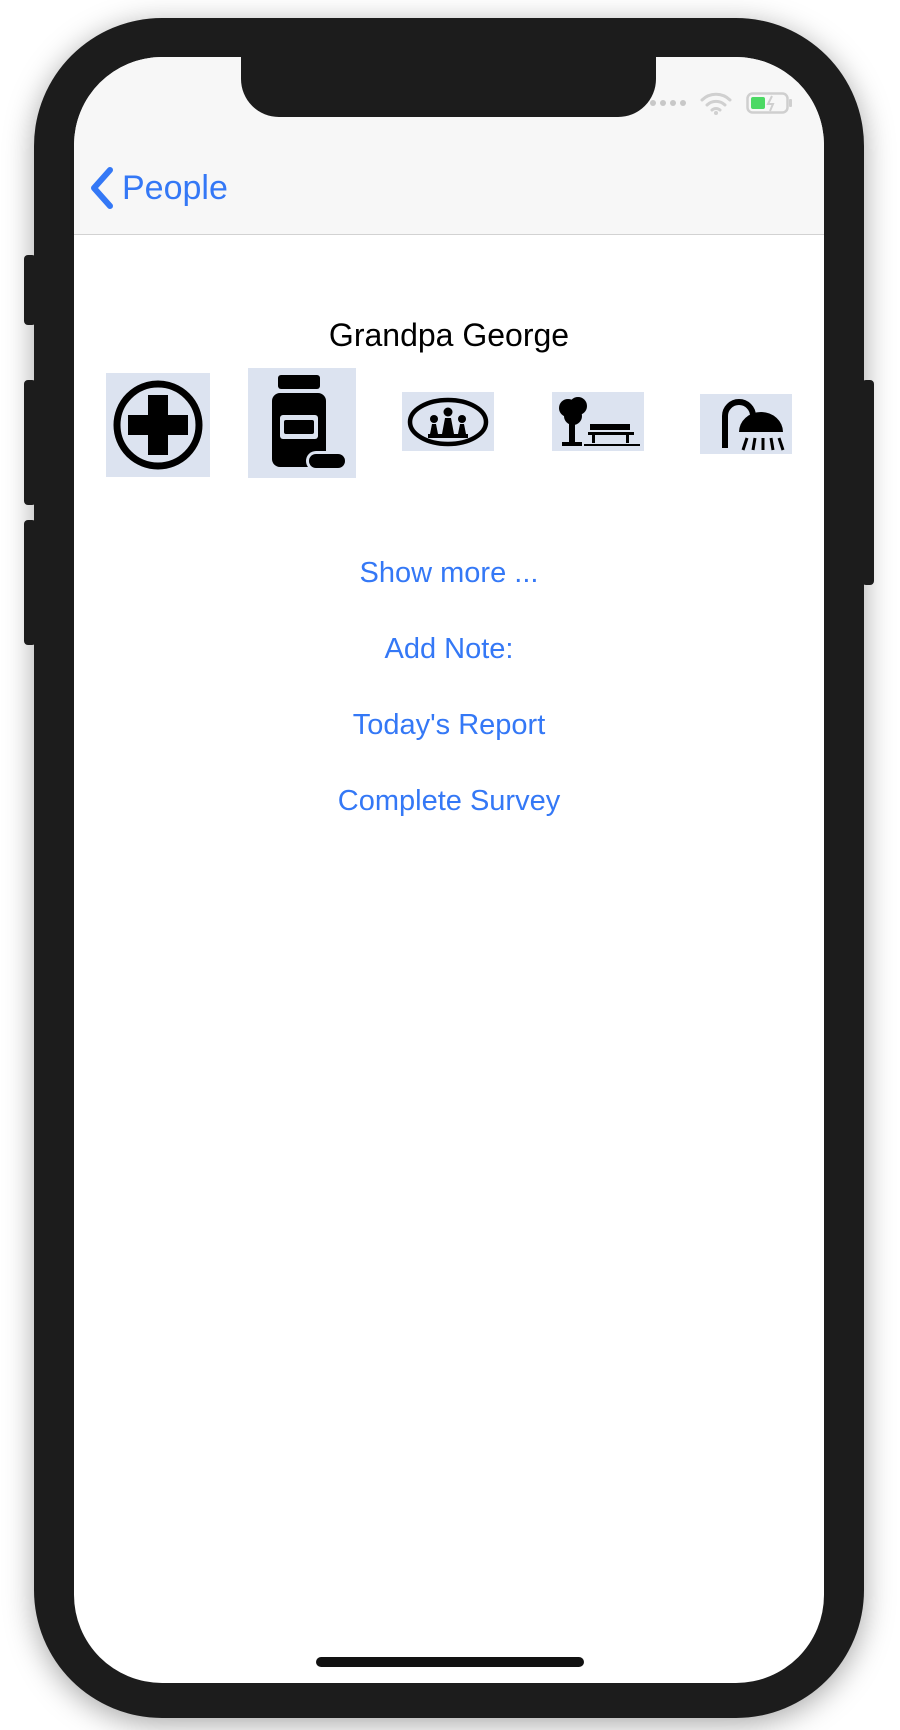  What do you see at coordinates (449, 725) in the screenshot?
I see `todays-report-link: Today's Report` at bounding box center [449, 725].